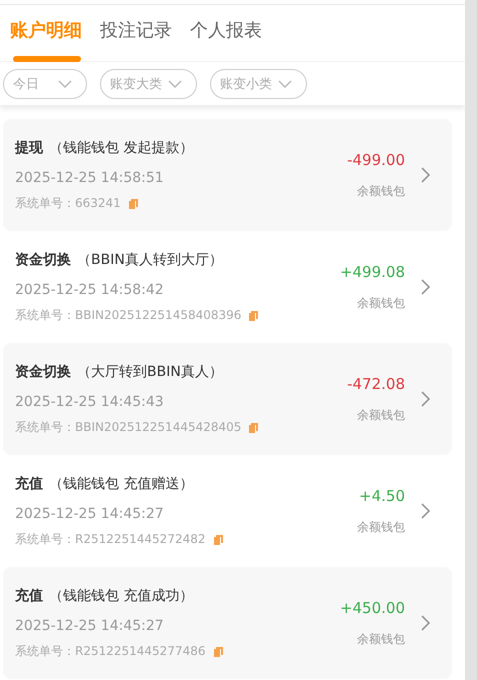 The width and height of the screenshot is (477, 680). Describe the element at coordinates (128, 427) in the screenshot. I see `order-number: 系统单号：BBIN202512251445428405` at that location.